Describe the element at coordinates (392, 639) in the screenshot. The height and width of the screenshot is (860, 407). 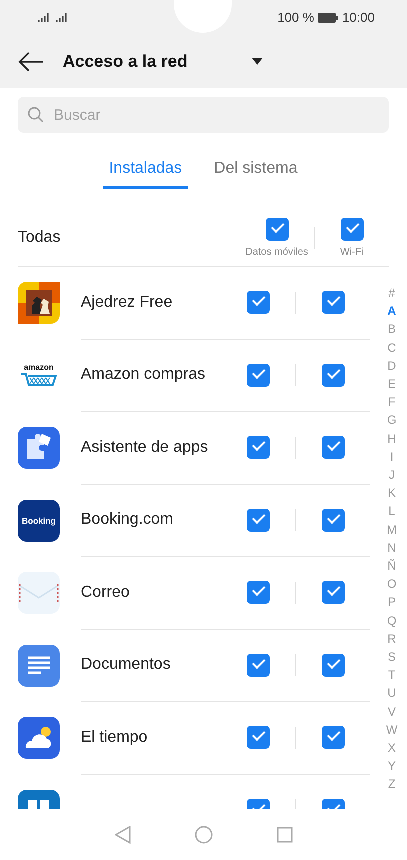
I see `index-letter: R` at that location.